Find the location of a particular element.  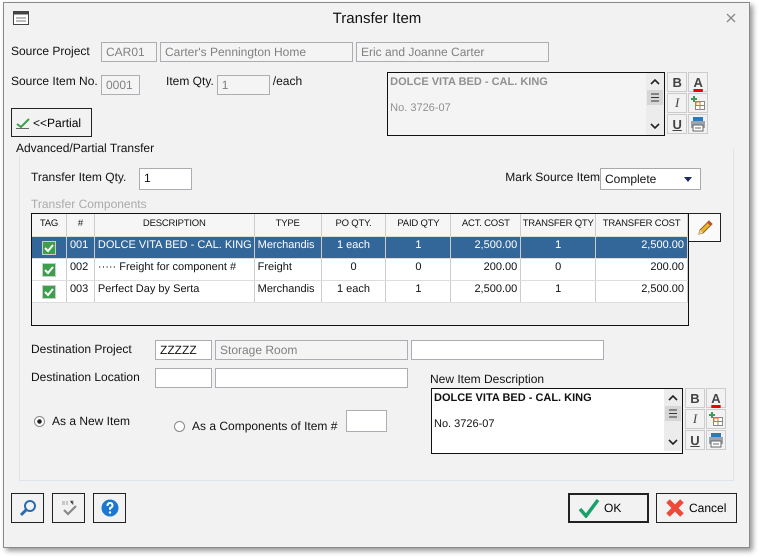

field-label: Destination Location is located at coordinates (86, 377).